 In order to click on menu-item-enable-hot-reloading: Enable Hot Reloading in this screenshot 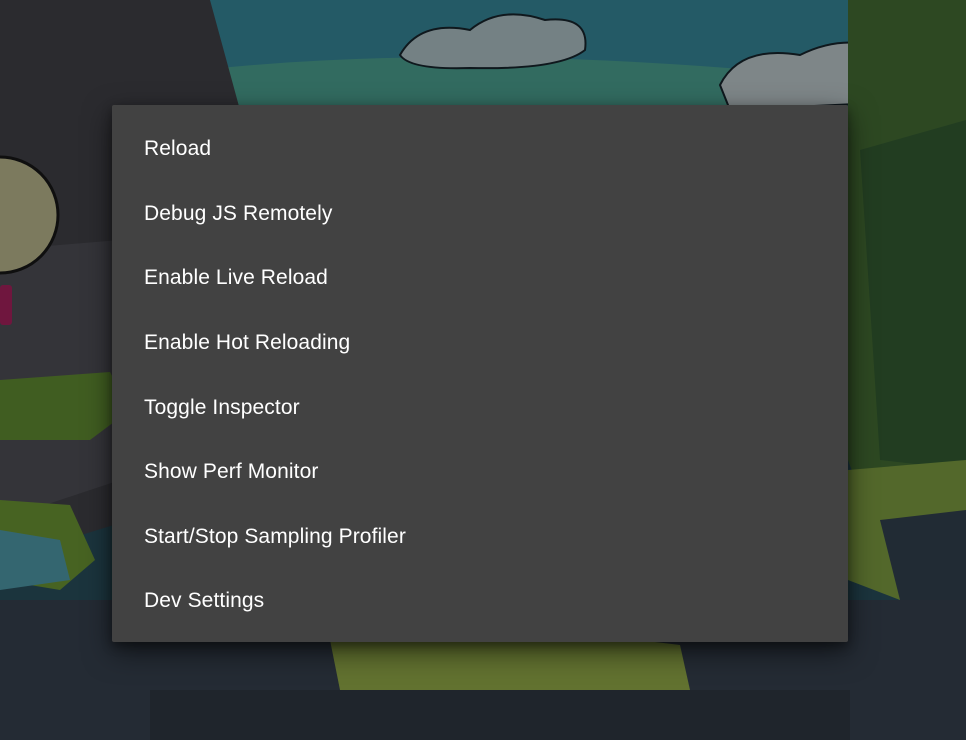, I will do `click(480, 343)`.